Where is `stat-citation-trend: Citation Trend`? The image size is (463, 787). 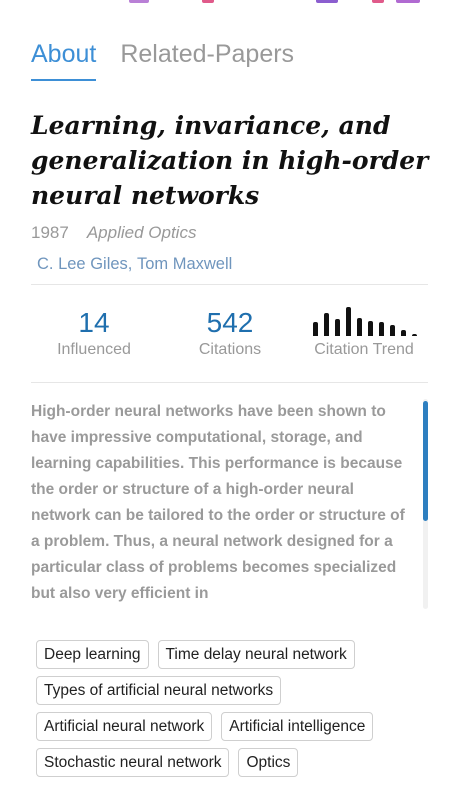 stat-citation-trend: Citation Trend is located at coordinates (364, 332).